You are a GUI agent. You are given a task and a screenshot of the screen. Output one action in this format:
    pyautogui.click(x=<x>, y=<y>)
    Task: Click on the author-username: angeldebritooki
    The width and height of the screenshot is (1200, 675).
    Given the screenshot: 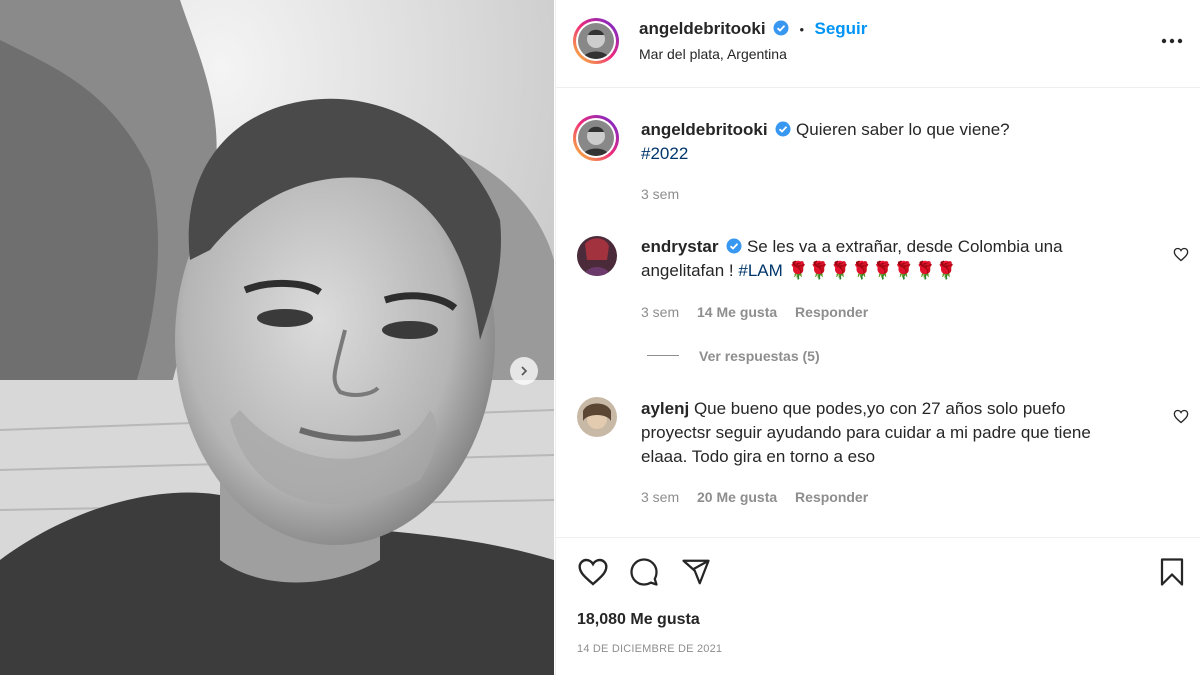 What is the action you would take?
    pyautogui.click(x=702, y=28)
    